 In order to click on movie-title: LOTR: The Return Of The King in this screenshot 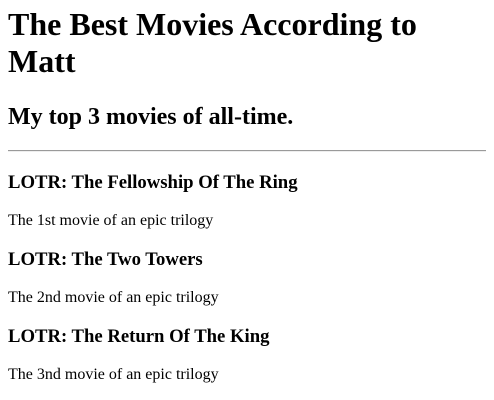, I will do `click(139, 336)`.